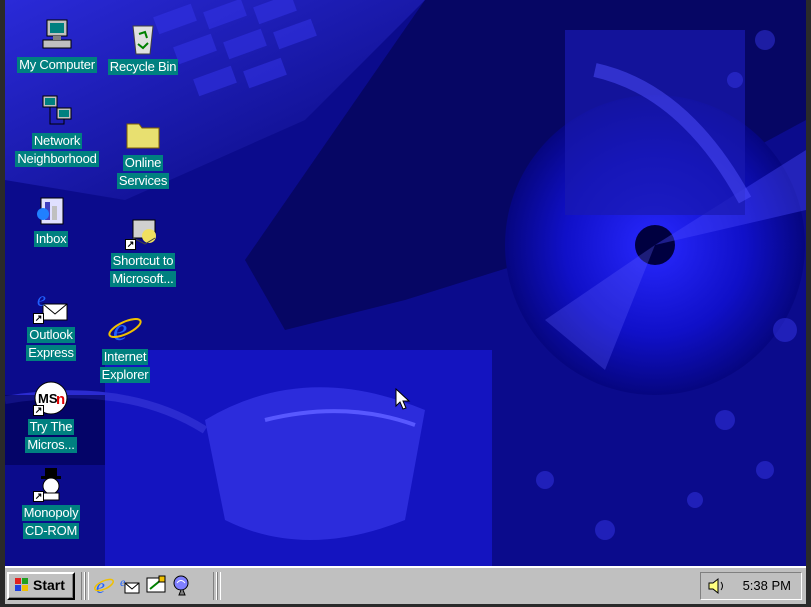 This screenshot has width=811, height=607. Describe the element at coordinates (143, 134) in the screenshot. I see `folder-icon` at that location.